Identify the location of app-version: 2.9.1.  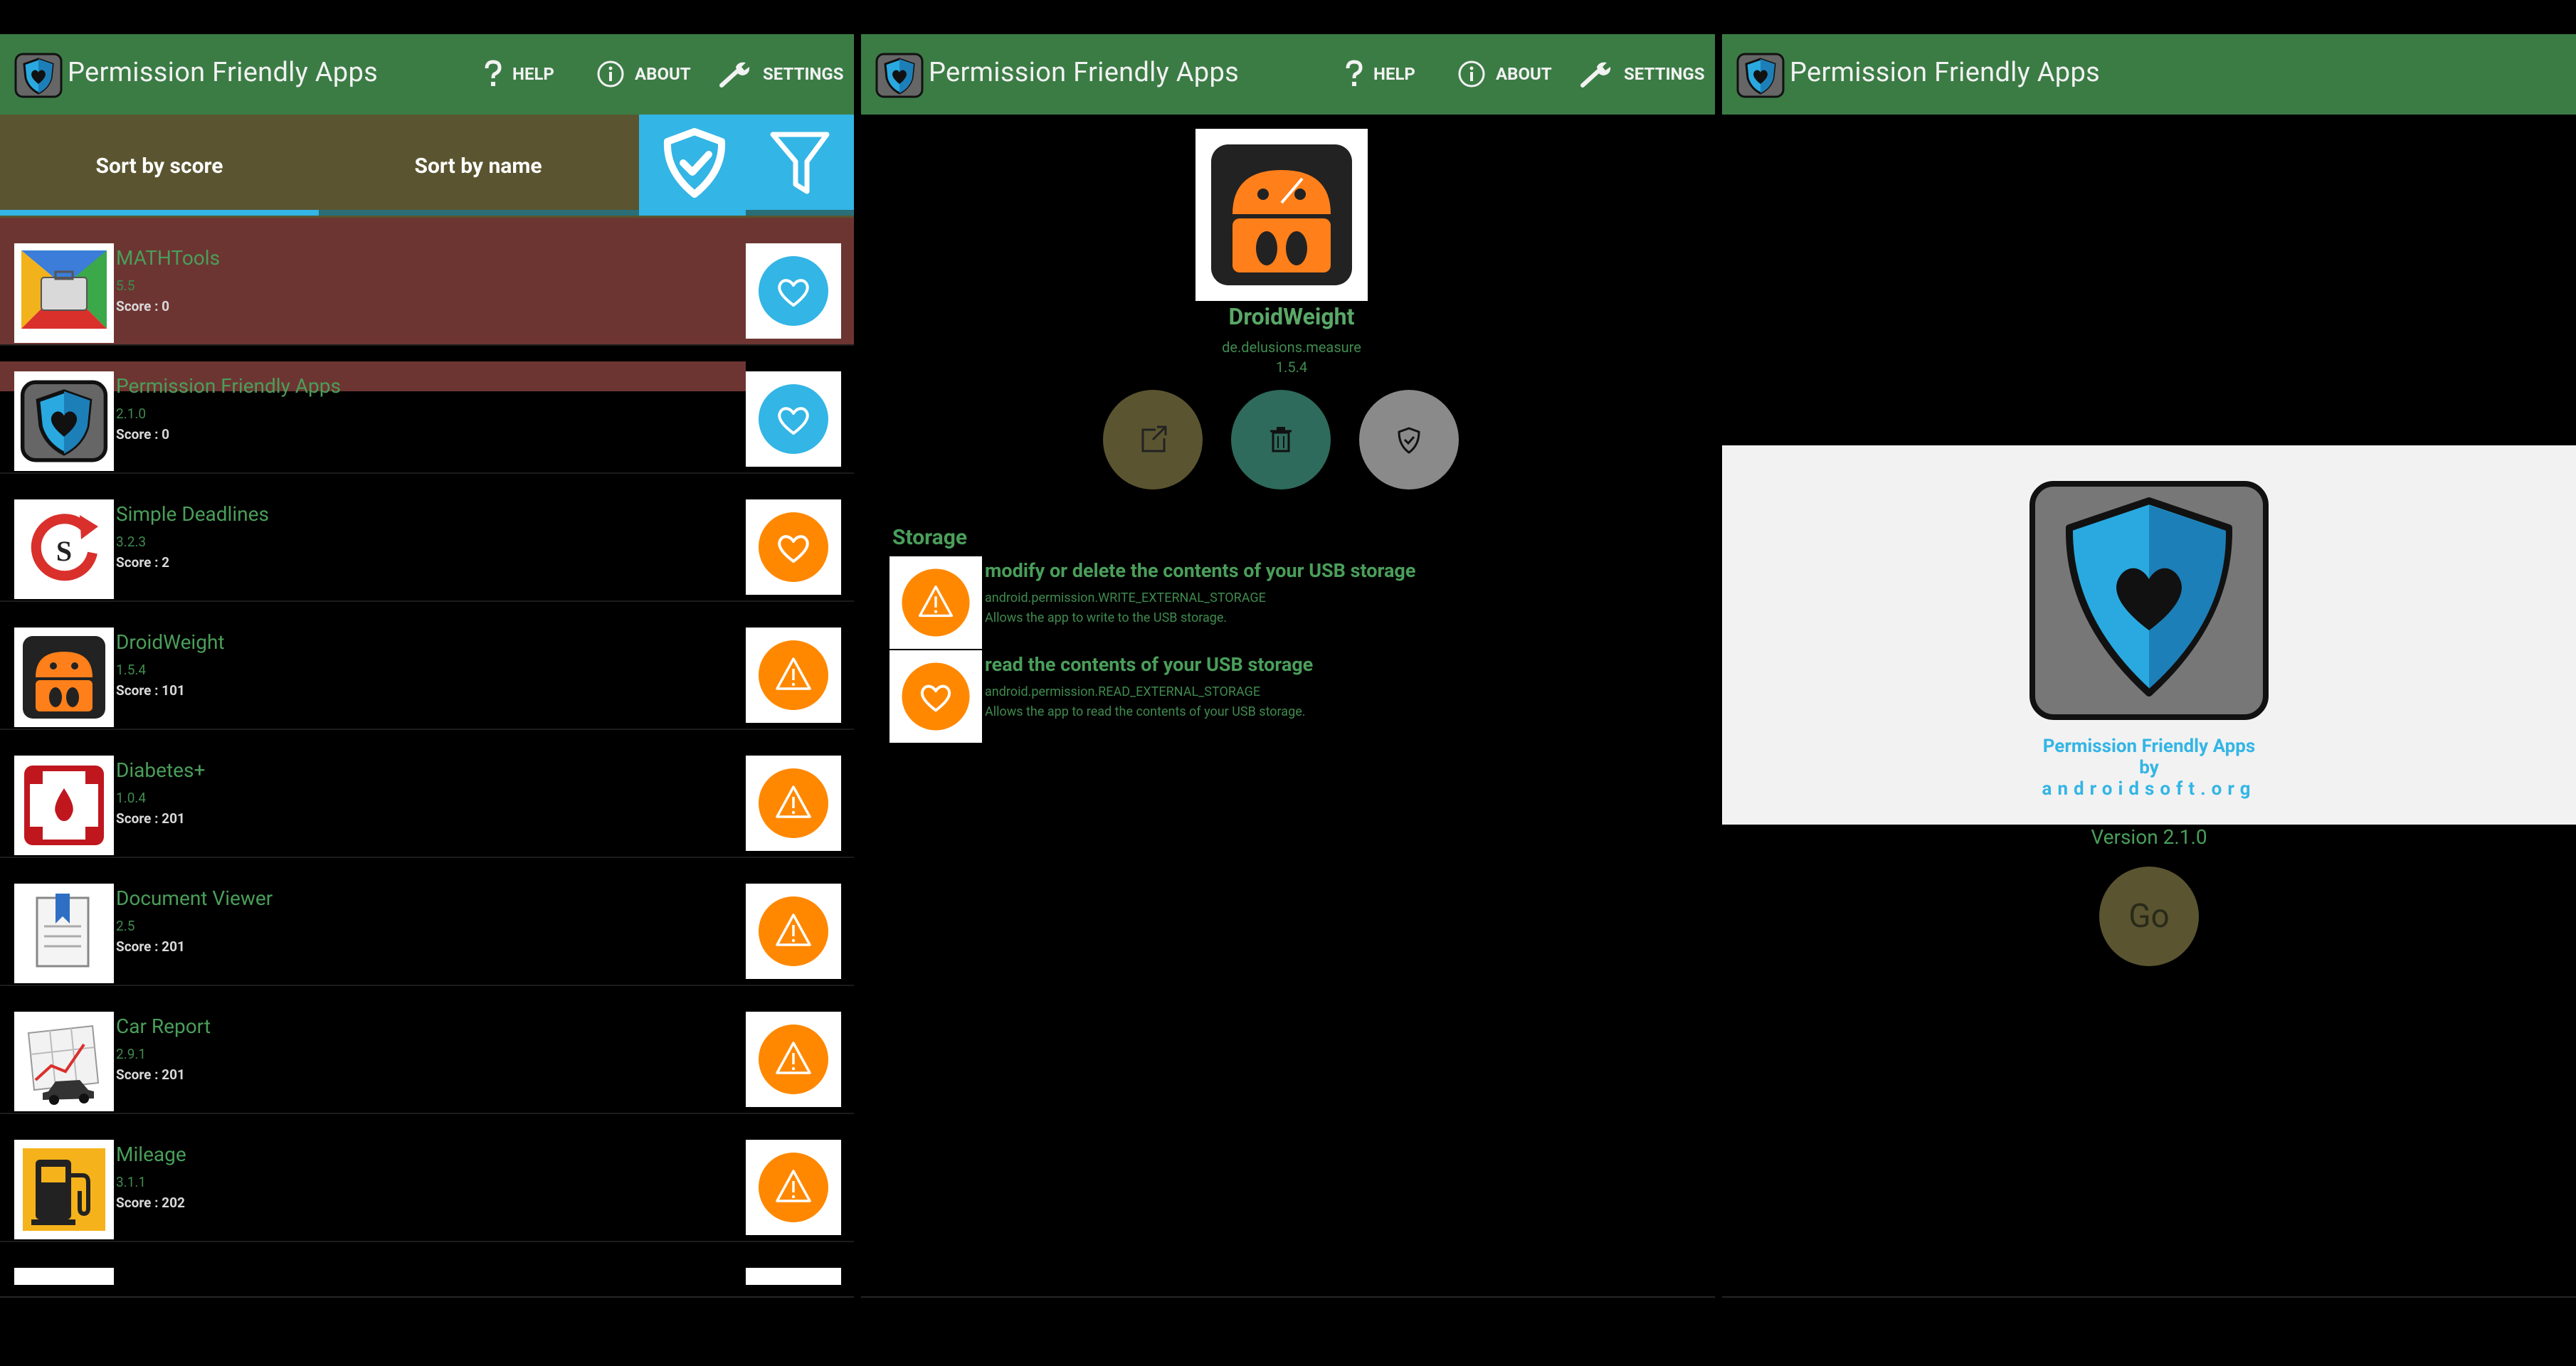
(131, 1054).